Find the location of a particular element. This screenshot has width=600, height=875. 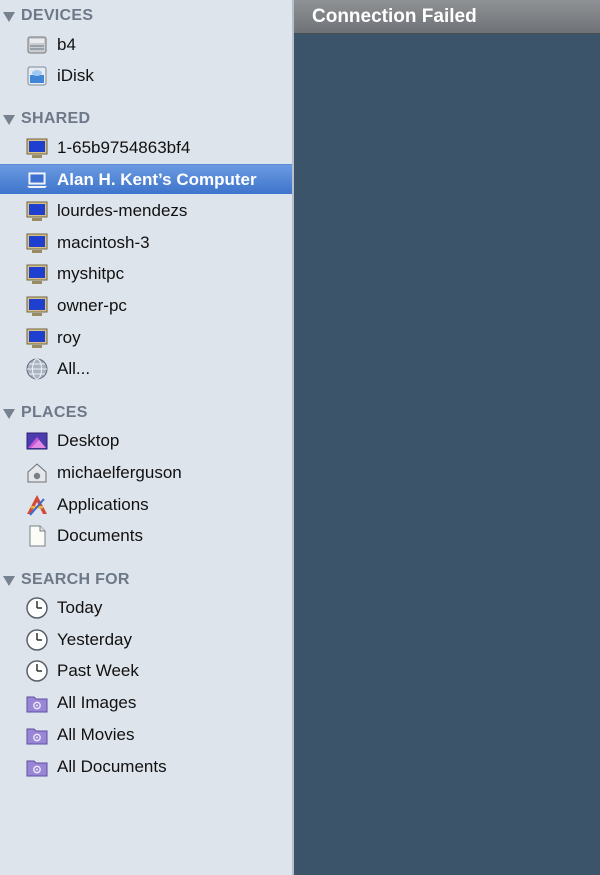

sidebar-item-applications: Applications is located at coordinates (146, 505).